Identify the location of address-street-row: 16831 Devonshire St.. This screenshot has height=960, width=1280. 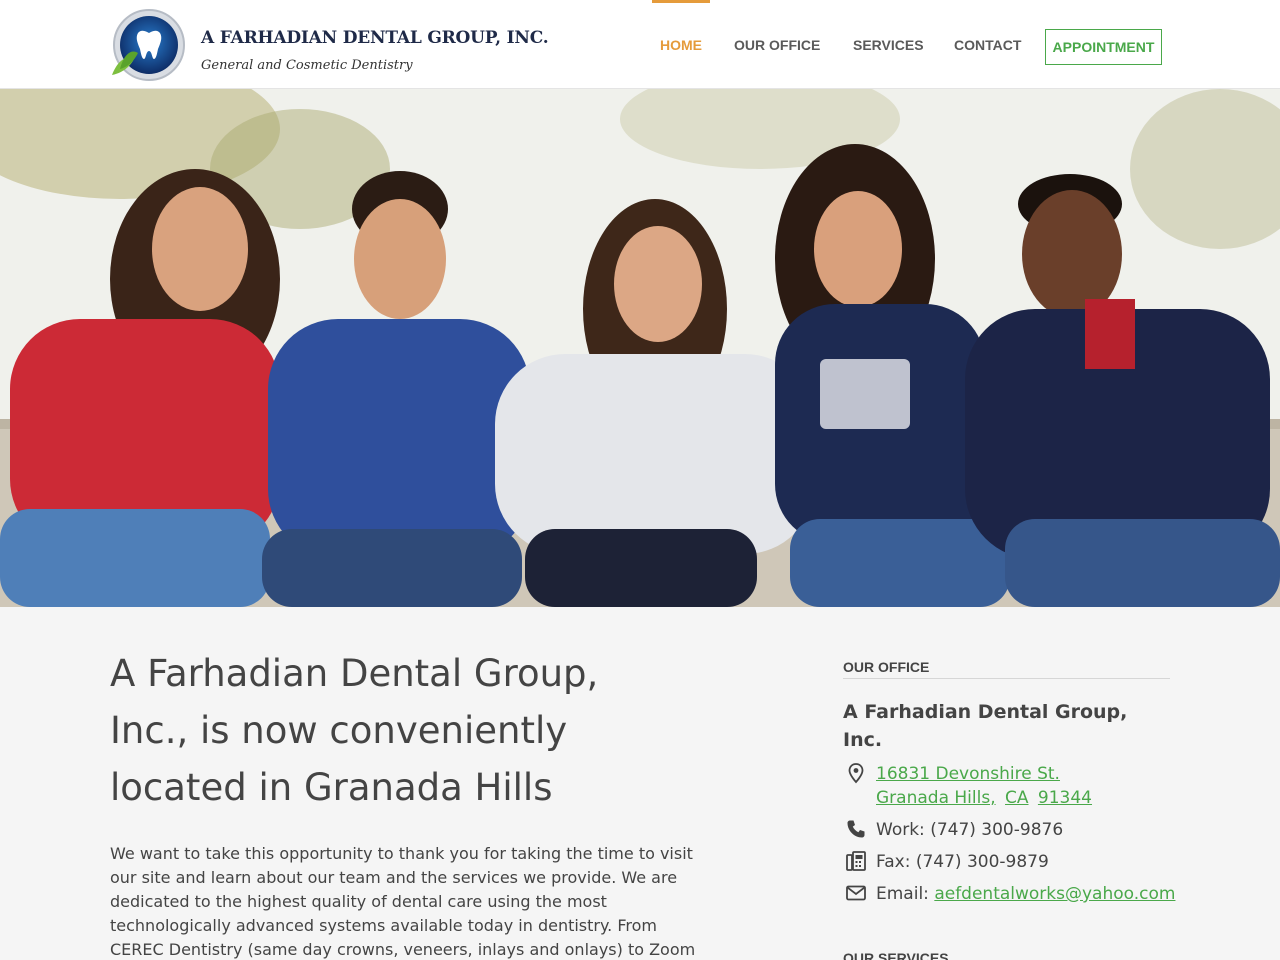
(968, 774).